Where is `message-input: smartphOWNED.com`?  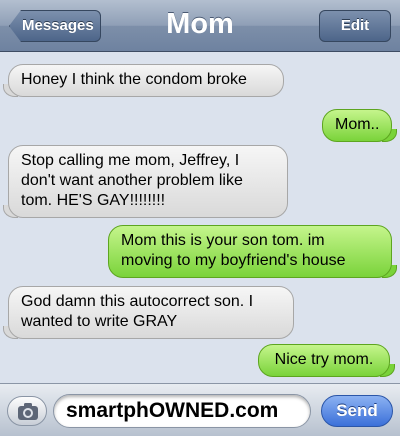
message-input: smartphOWNED.com is located at coordinates (182, 411).